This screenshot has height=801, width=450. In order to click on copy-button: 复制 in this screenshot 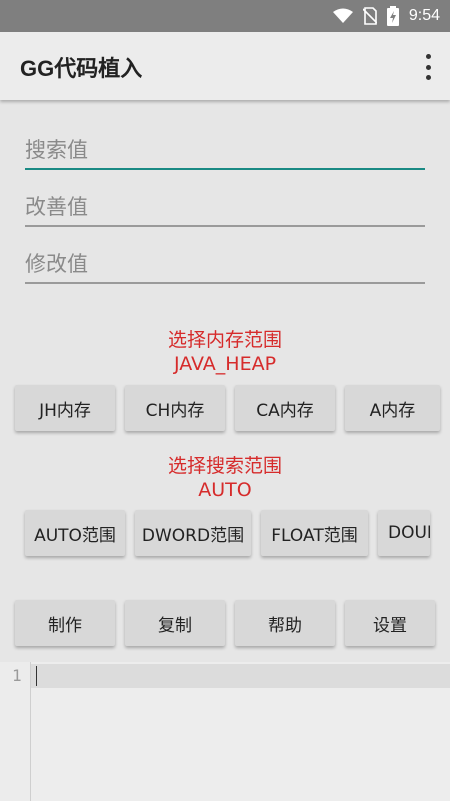, I will do `click(175, 623)`.